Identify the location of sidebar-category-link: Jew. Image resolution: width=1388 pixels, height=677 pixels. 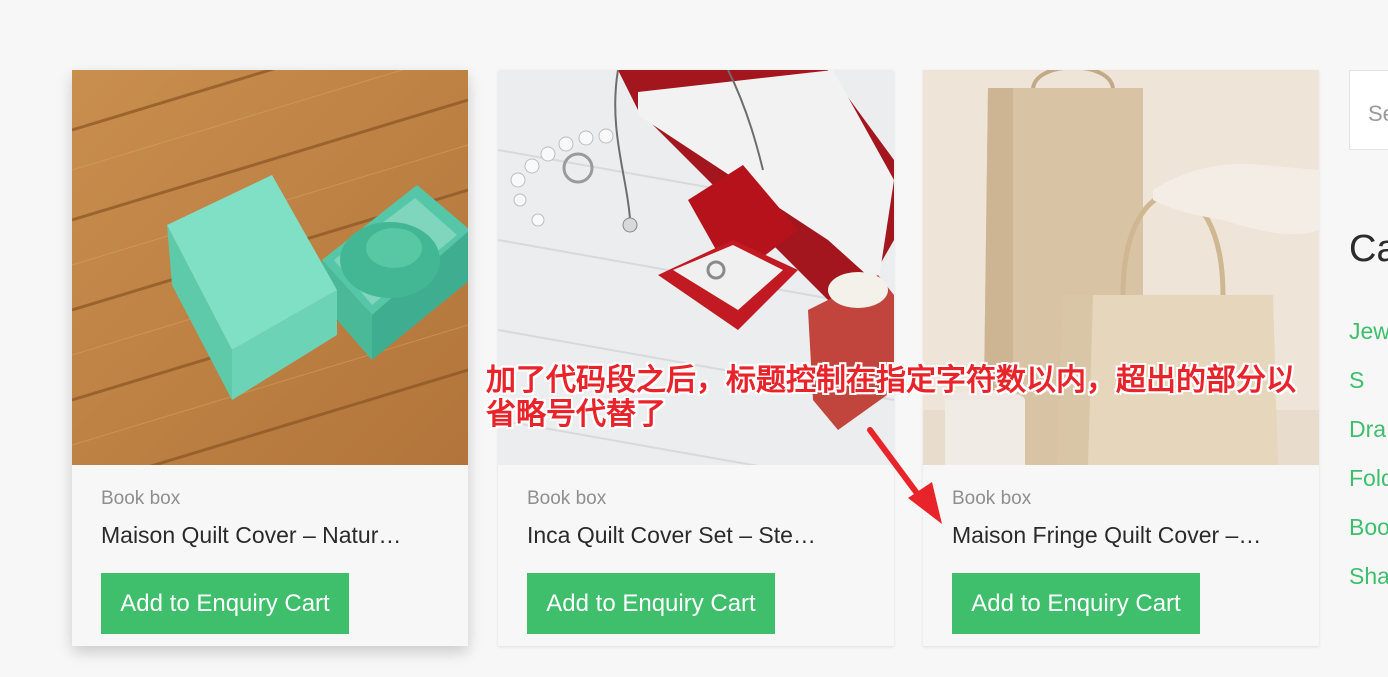
(1368, 331).